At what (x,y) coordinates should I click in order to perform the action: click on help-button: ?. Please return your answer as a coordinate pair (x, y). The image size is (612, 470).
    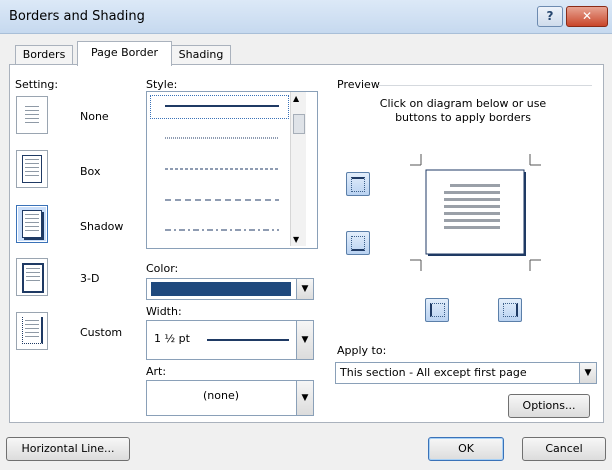
    Looking at the image, I should click on (550, 16).